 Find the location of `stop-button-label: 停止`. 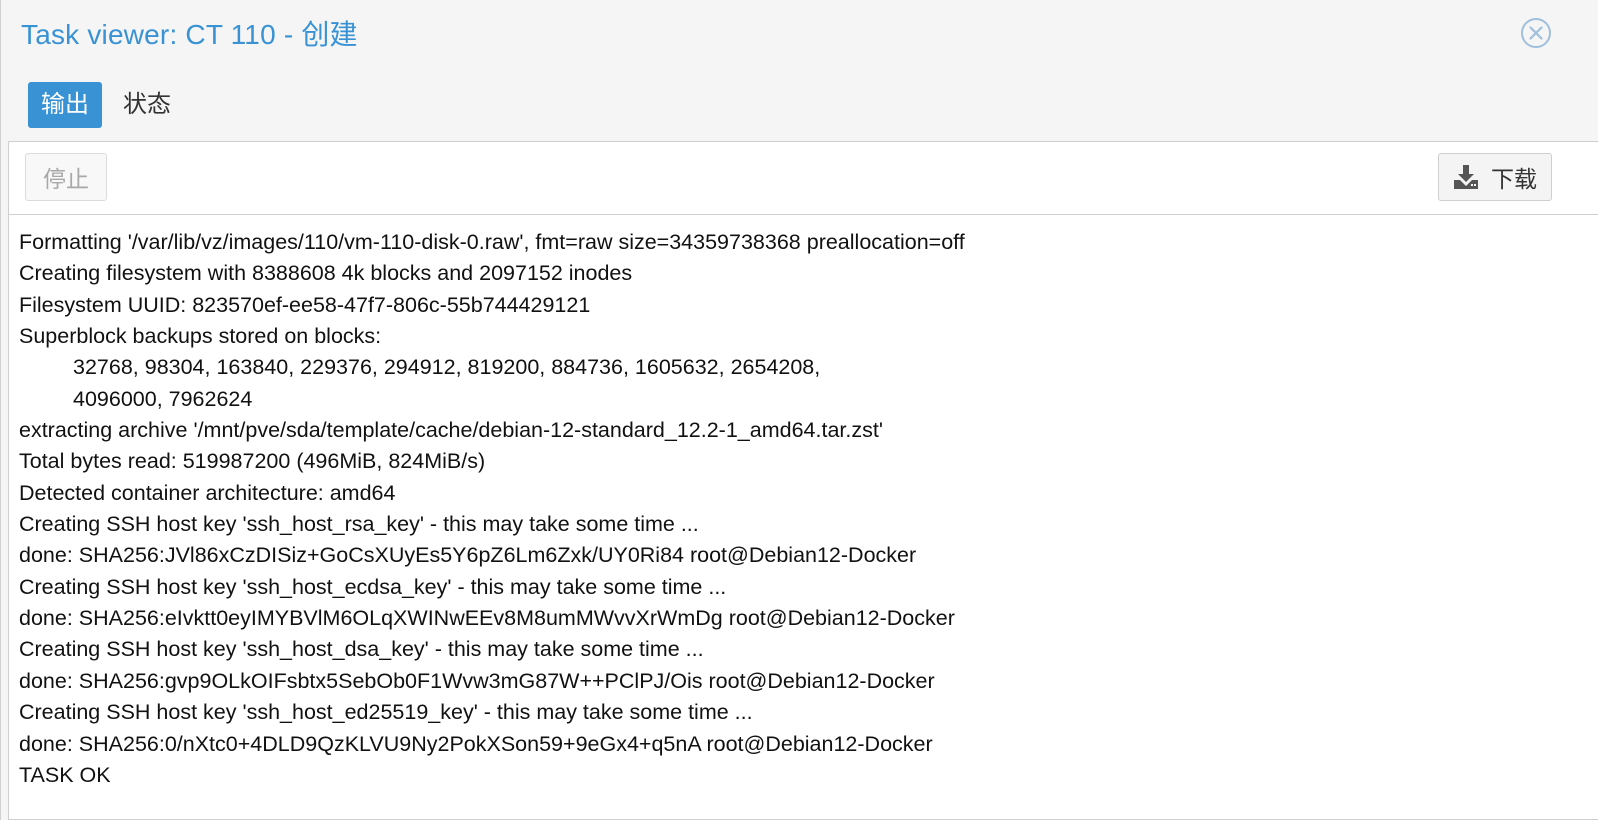

stop-button-label: 停止 is located at coordinates (66, 179).